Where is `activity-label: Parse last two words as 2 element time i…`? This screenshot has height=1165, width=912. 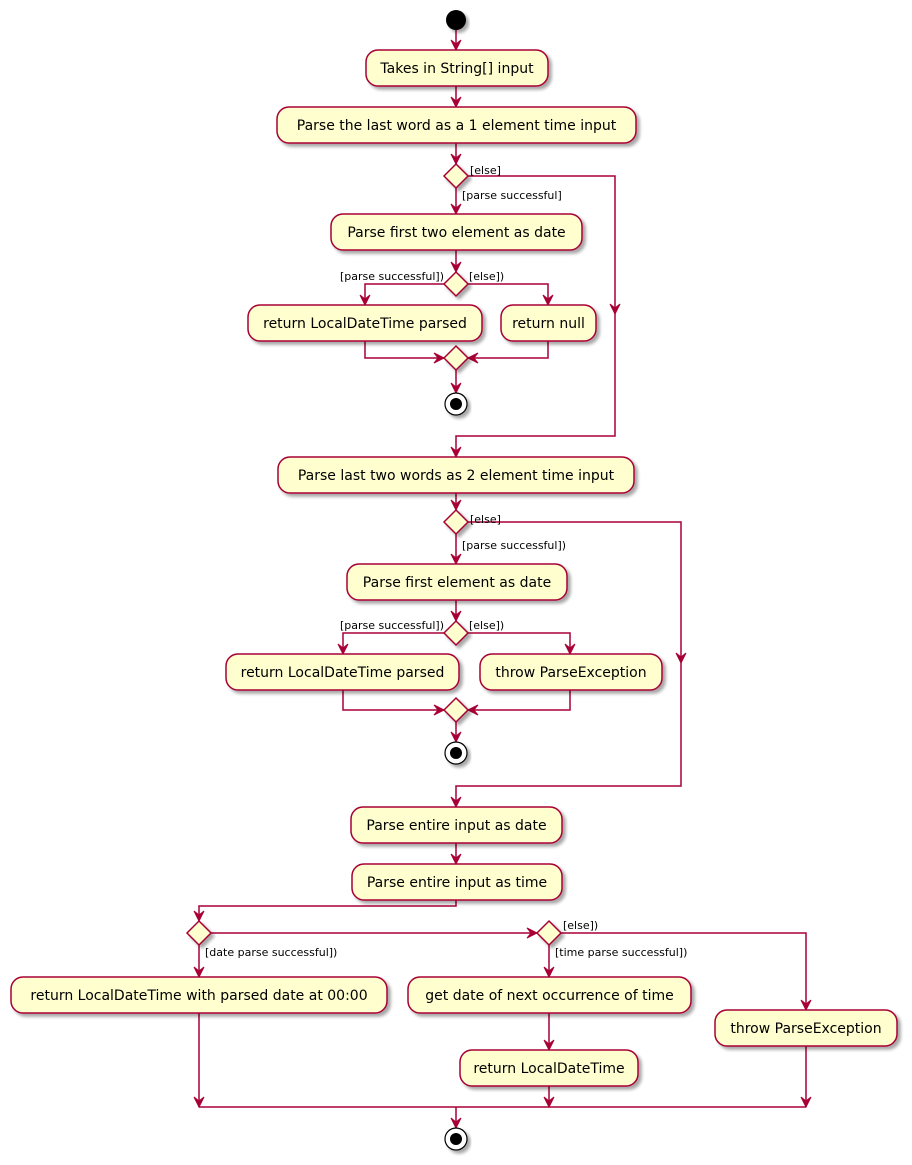 activity-label: Parse last two words as 2 element time i… is located at coordinates (456, 476).